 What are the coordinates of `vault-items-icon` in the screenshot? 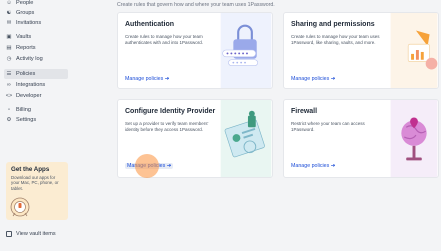 It's located at (9, 233).